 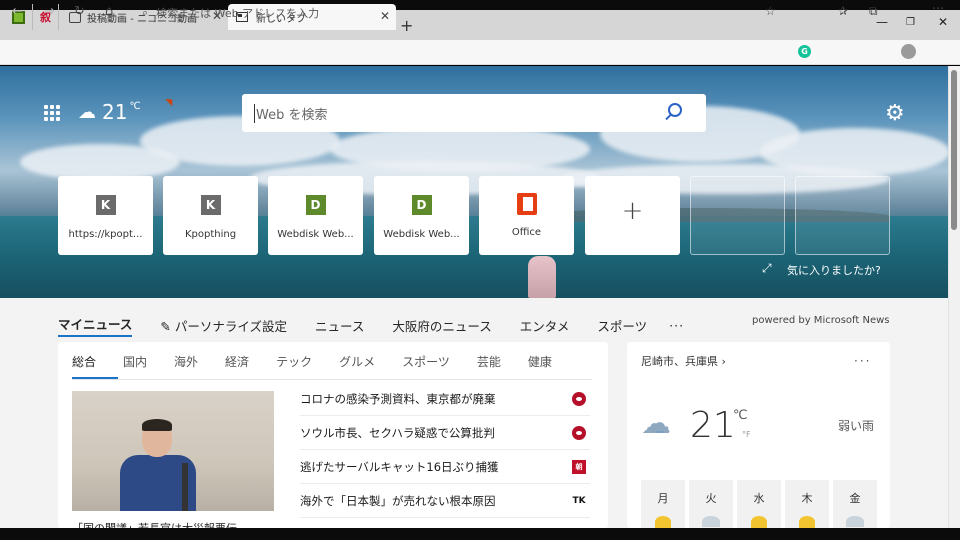 I want to click on unit-celsius-toggle: ℃, so click(x=740, y=415).